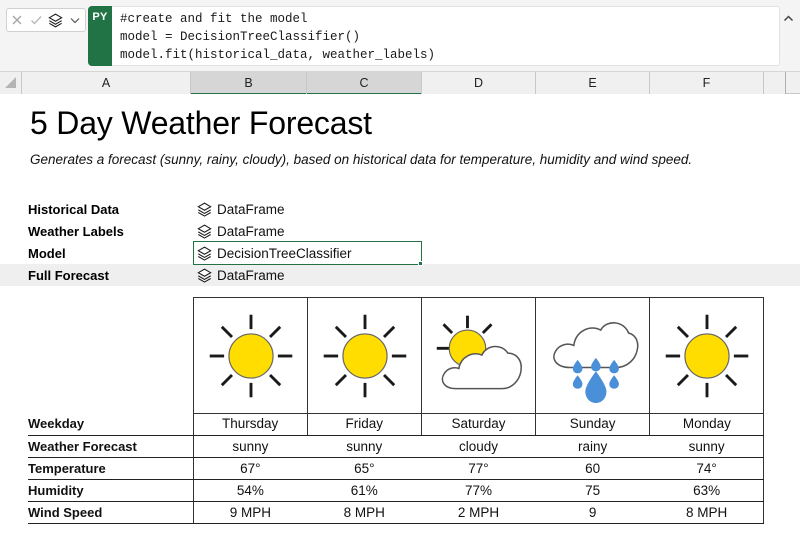 The width and height of the screenshot is (800, 553). I want to click on weather-icon-monday, so click(706, 355).